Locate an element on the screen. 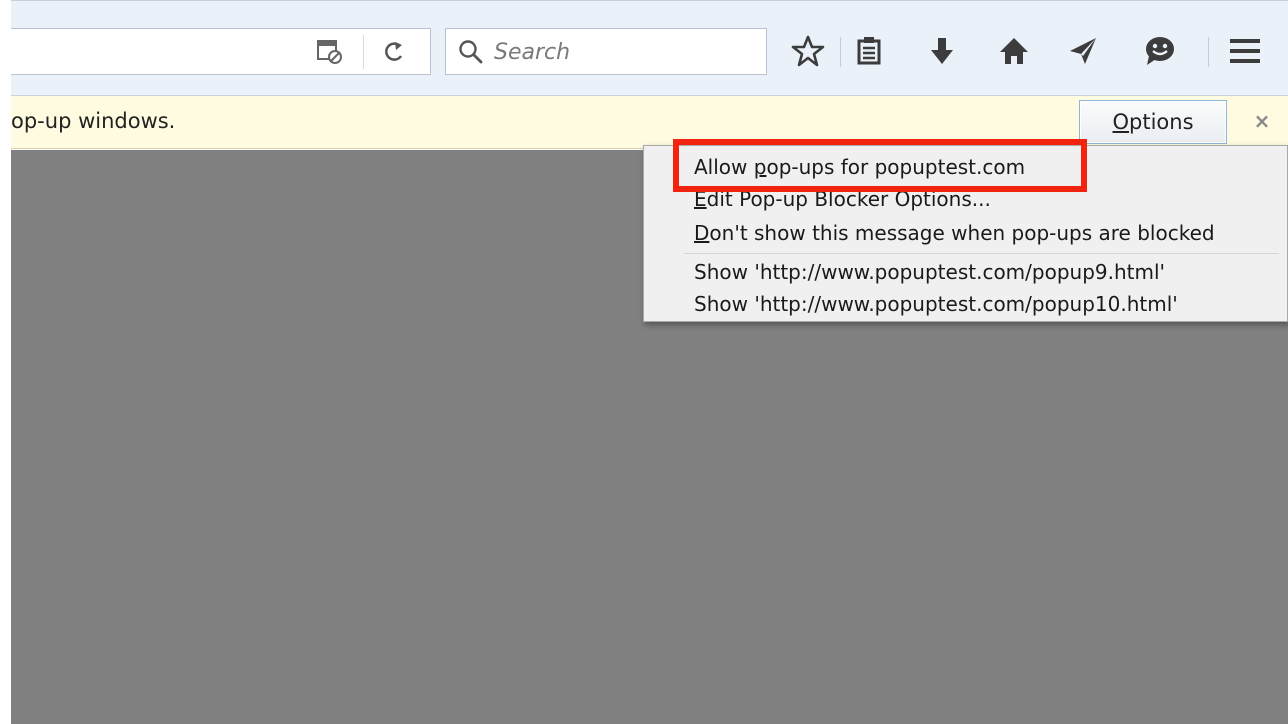 The width and height of the screenshot is (1288, 724). menu-item-accesskey: D is located at coordinates (702, 233).